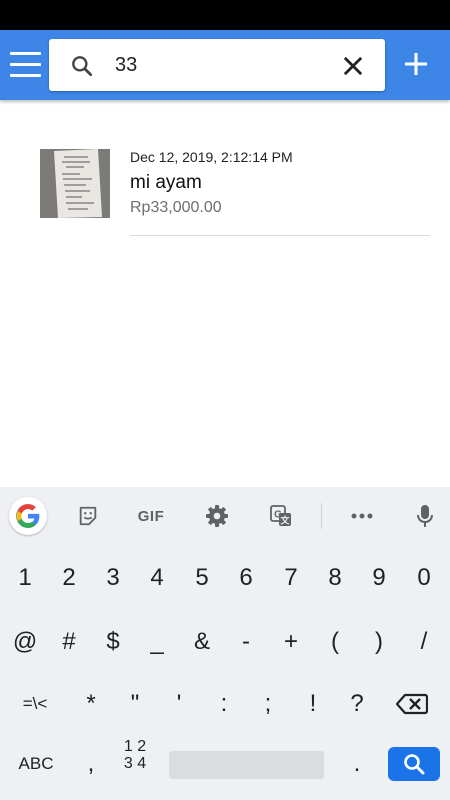 The image size is (450, 800). I want to click on entry-title: mi ayam, so click(166, 182).